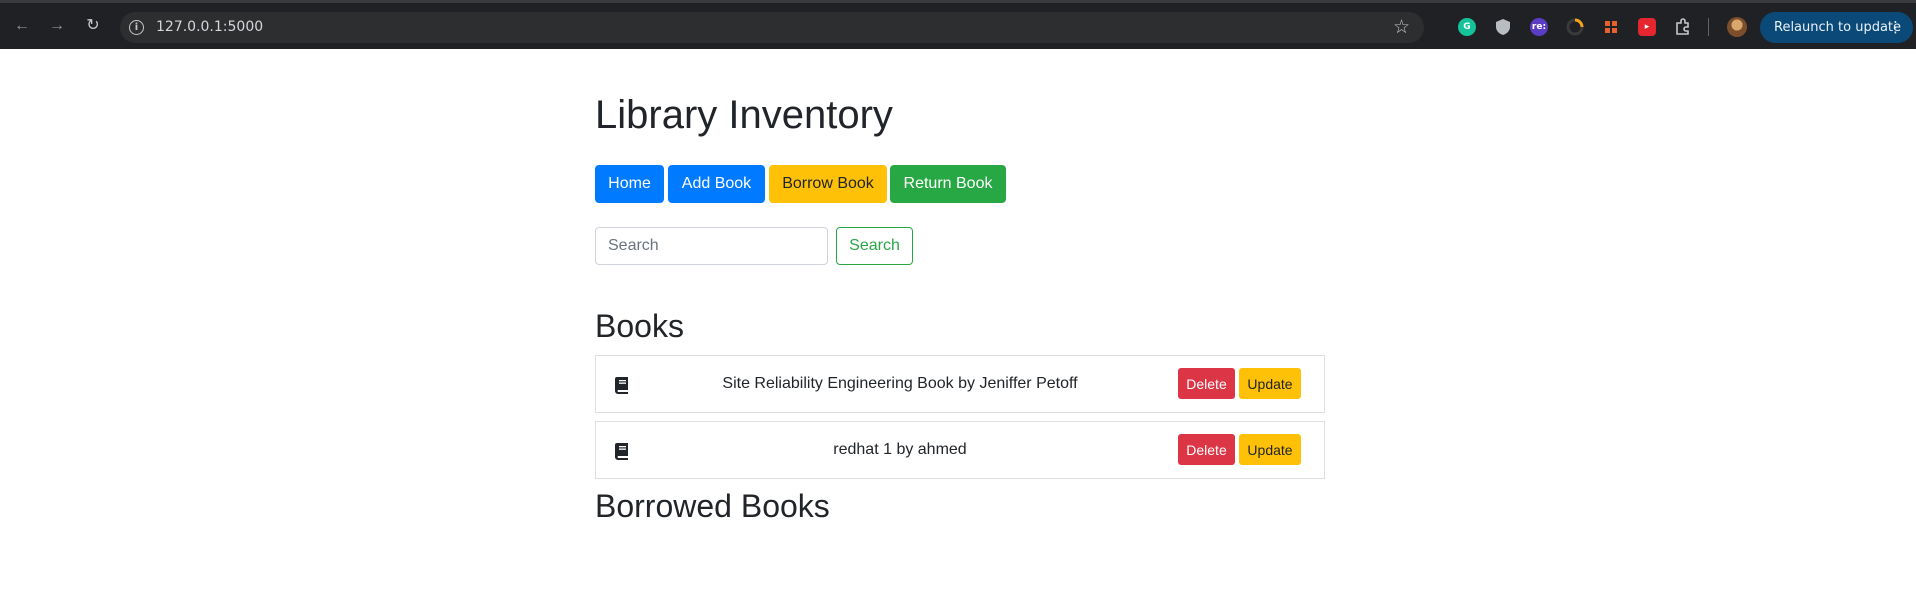  I want to click on re-extension-icon: re:, so click(1539, 27).